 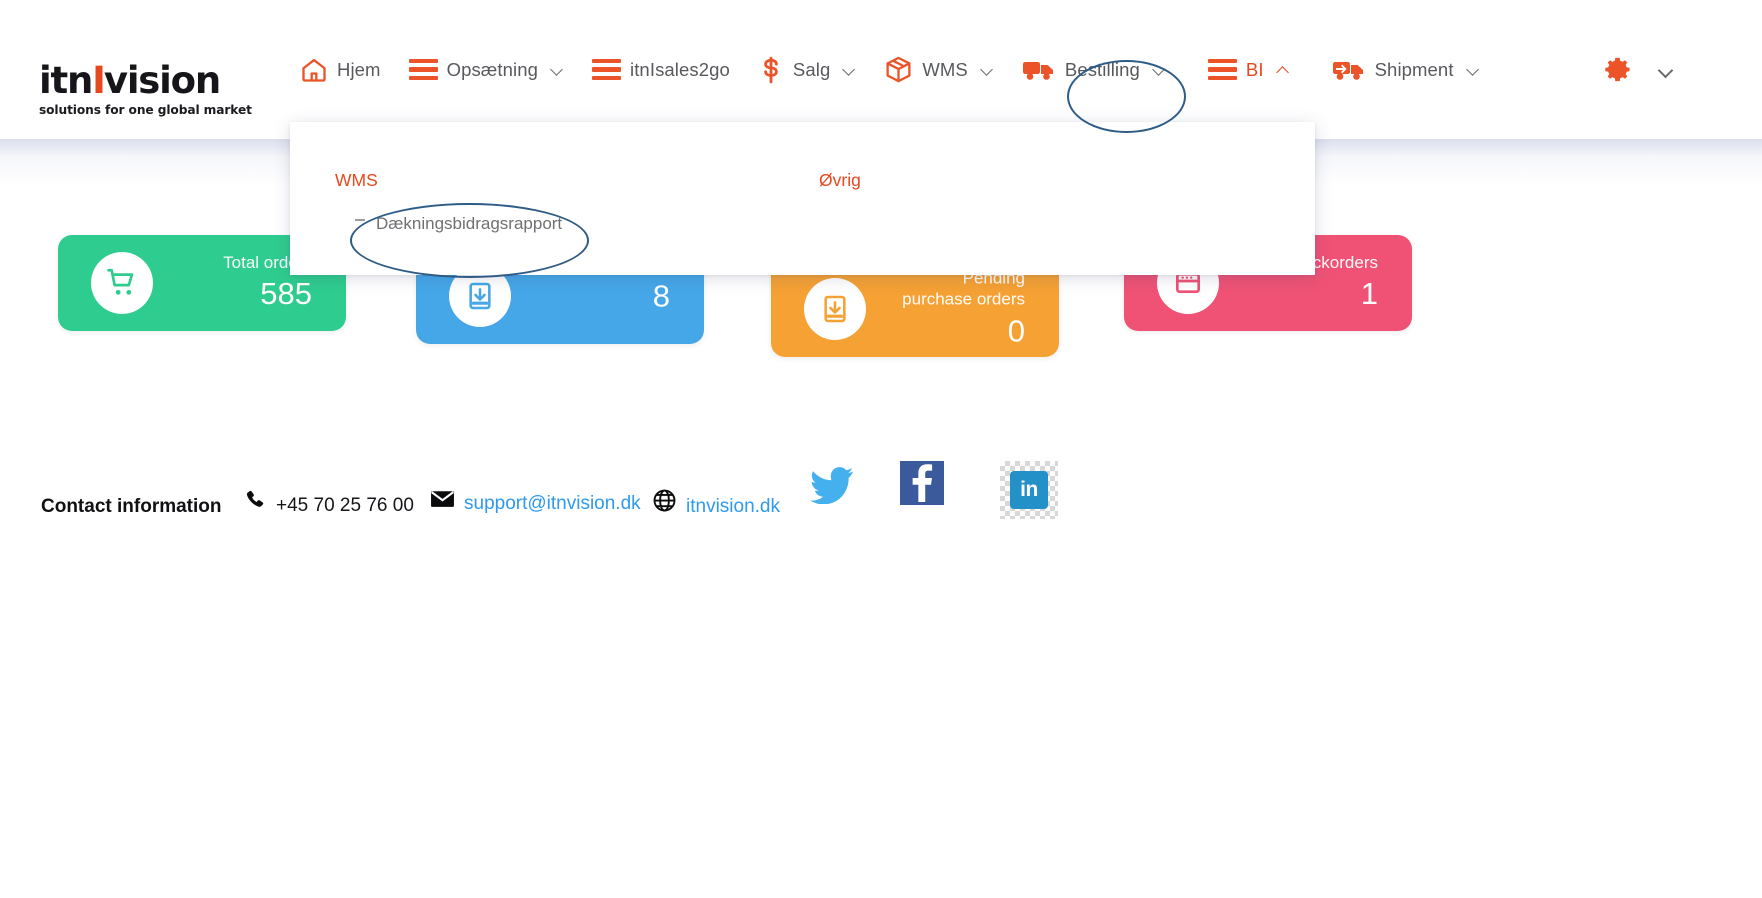 What do you see at coordinates (122, 283) in the screenshot?
I see `shopping-cart-icon` at bounding box center [122, 283].